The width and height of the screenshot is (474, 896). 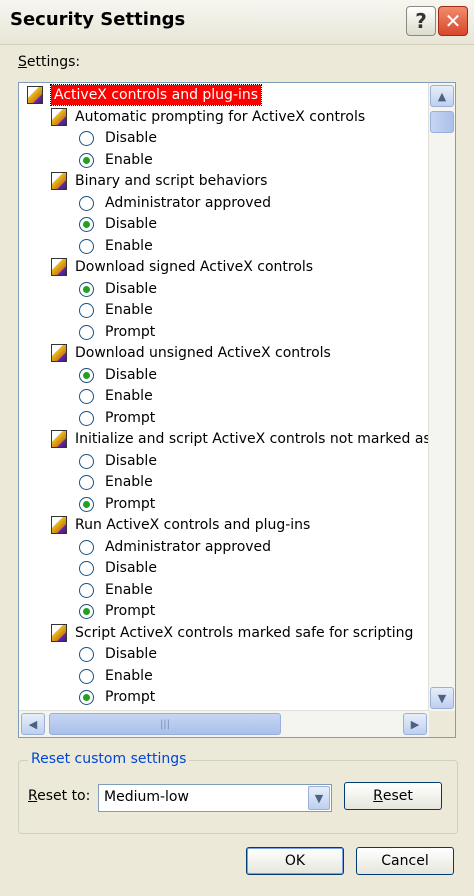 What do you see at coordinates (295, 861) in the screenshot?
I see `ok-button: OK` at bounding box center [295, 861].